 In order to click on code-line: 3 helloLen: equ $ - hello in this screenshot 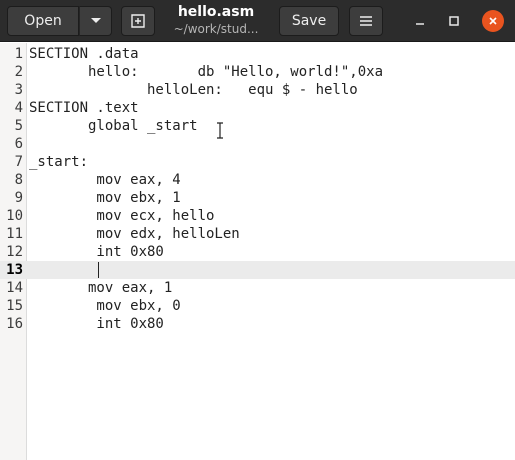, I will do `click(257, 90)`.